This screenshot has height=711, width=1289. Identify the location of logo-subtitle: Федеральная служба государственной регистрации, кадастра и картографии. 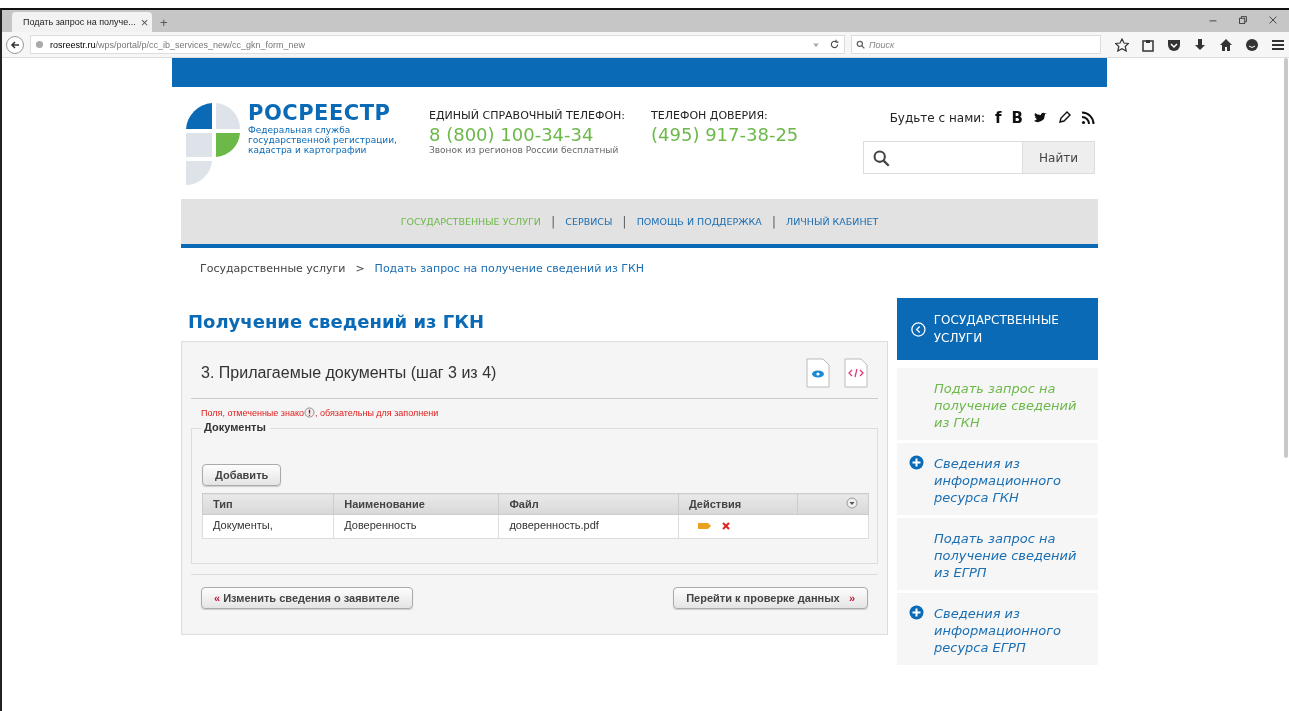
(323, 140).